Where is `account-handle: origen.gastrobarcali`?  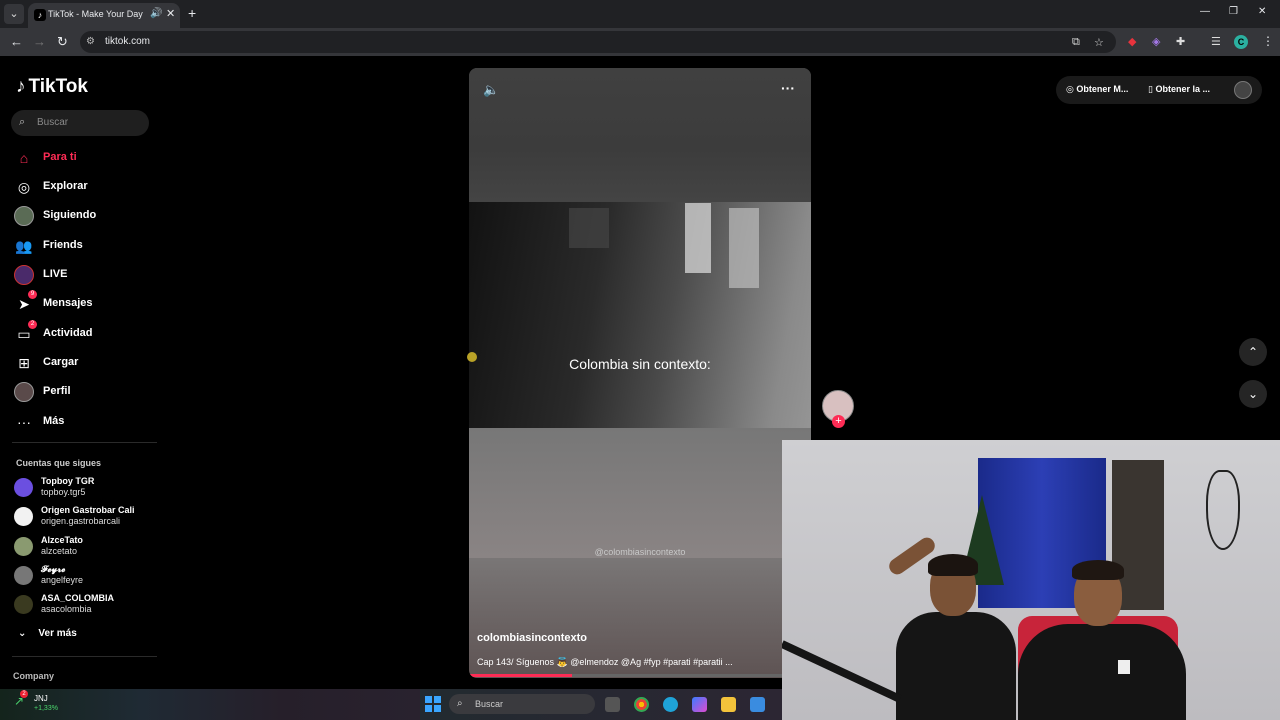
account-handle: origen.gastrobarcali is located at coordinates (81, 521).